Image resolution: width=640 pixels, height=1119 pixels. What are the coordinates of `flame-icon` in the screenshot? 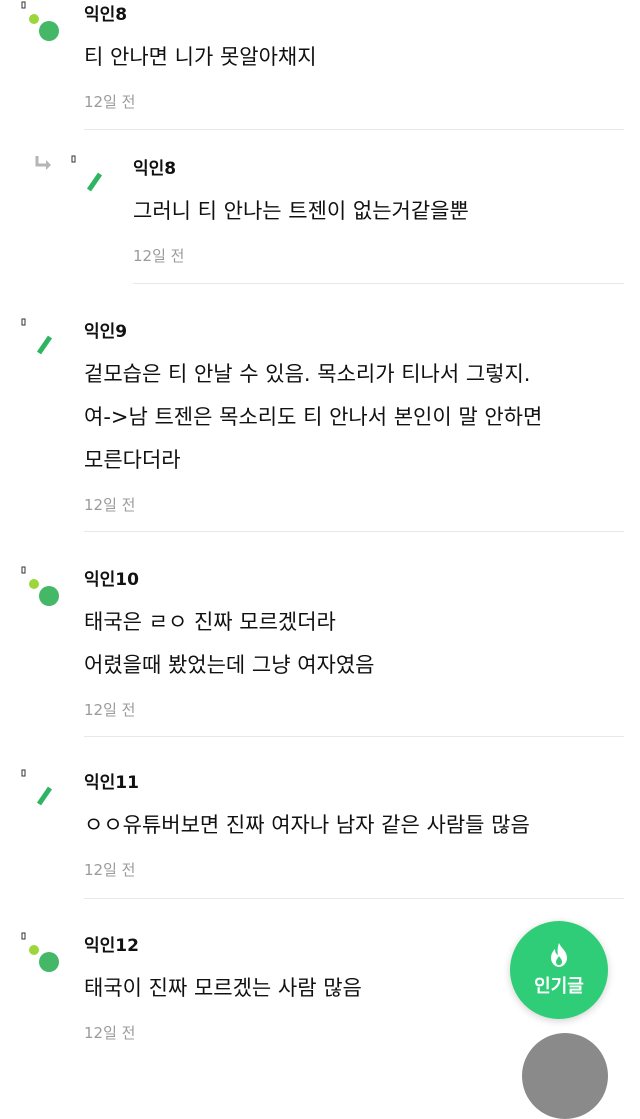 It's located at (559, 955).